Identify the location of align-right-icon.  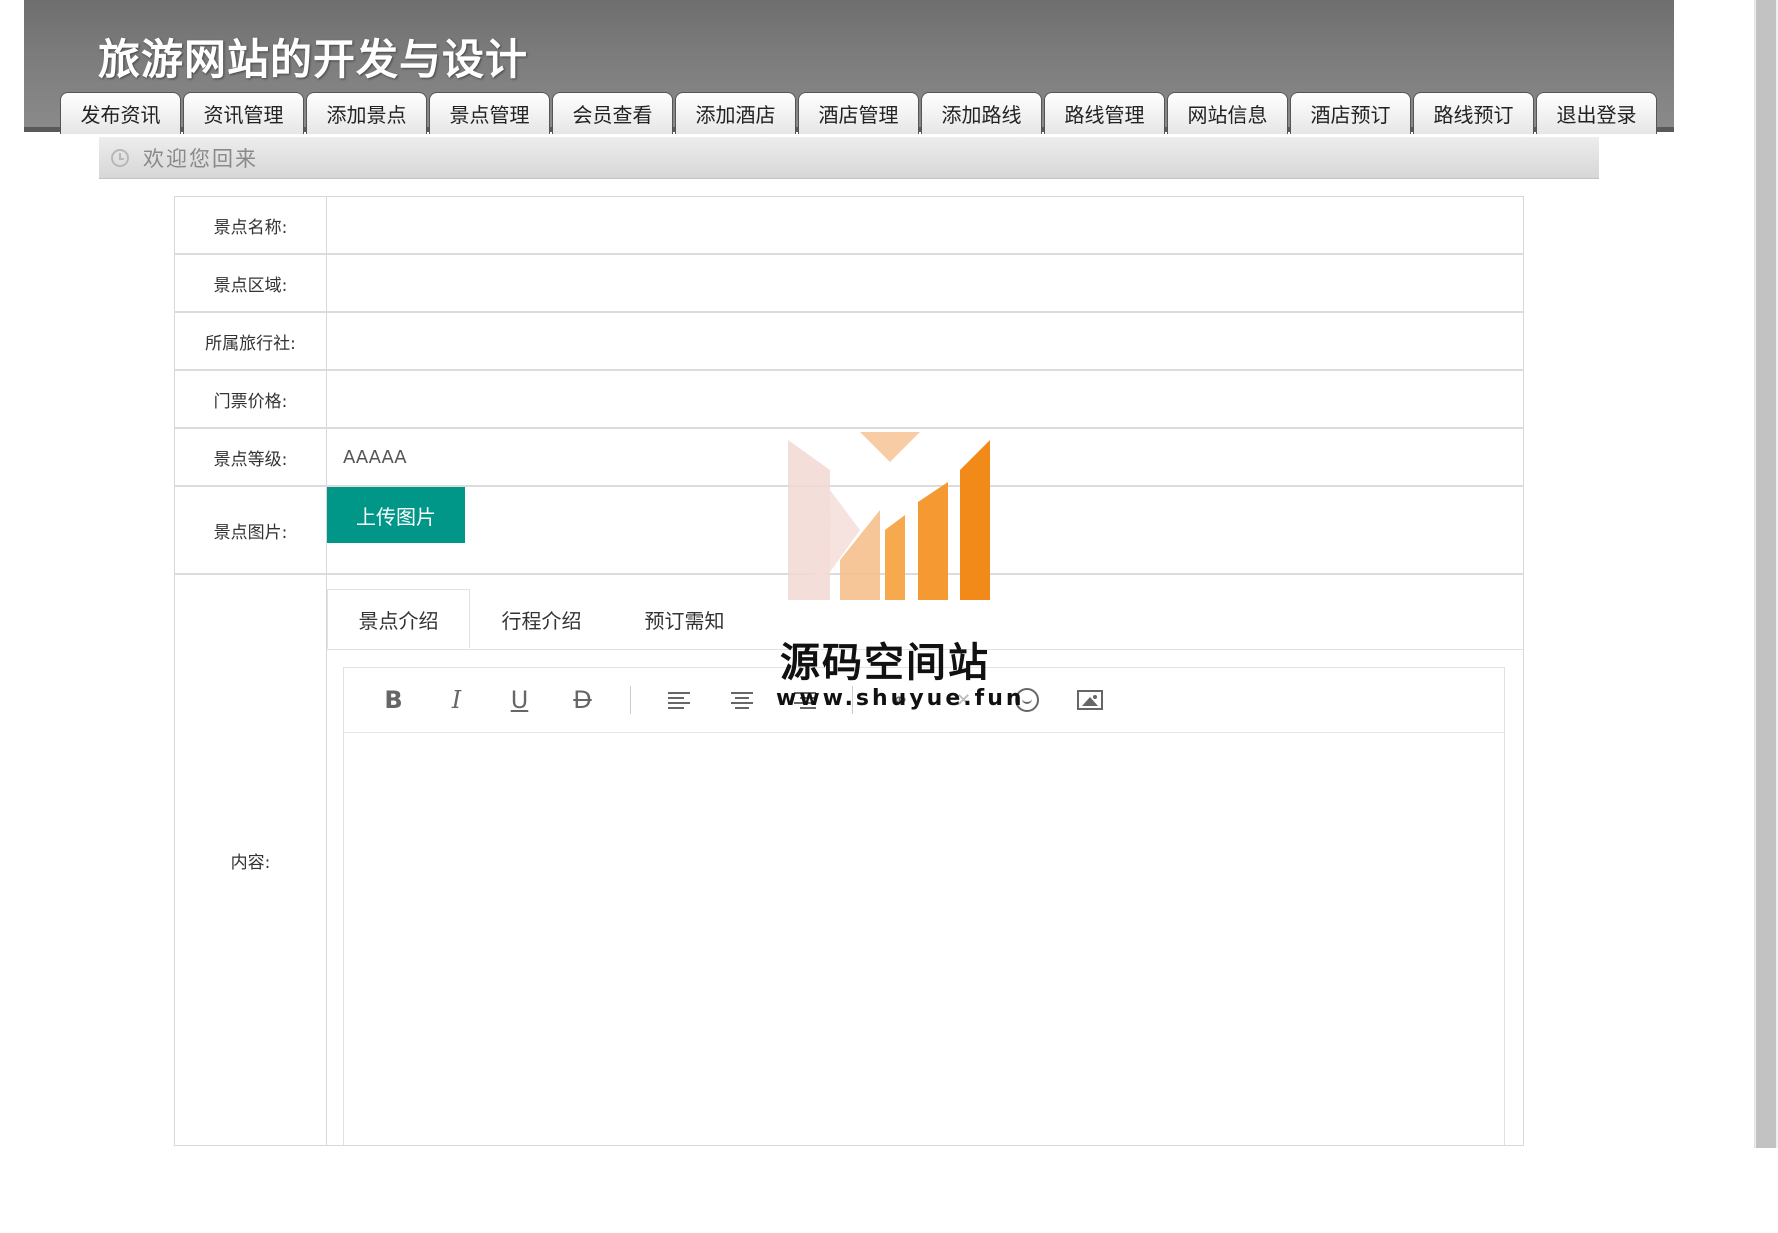
(804, 700).